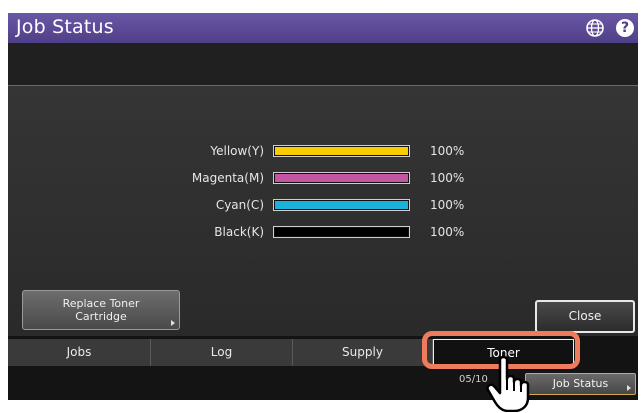 This screenshot has height=413, width=644. Describe the element at coordinates (101, 303) in the screenshot. I see `button-label-line1: Replace Toner` at that location.